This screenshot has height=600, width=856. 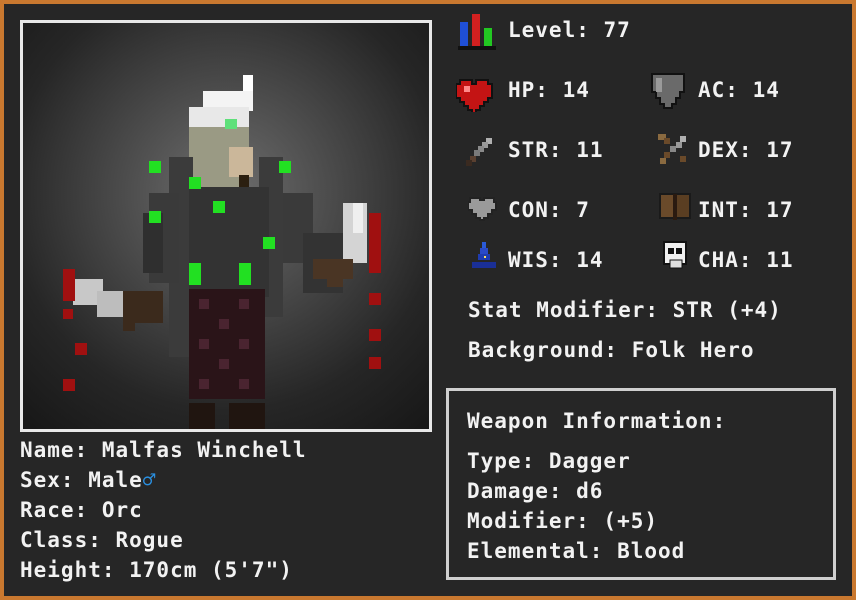 I want to click on sword-icon, so click(x=479, y=152).